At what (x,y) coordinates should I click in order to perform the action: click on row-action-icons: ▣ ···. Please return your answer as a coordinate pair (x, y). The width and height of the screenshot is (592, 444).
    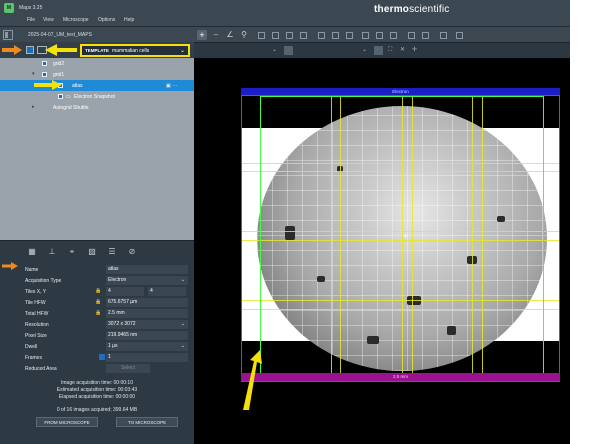
    Looking at the image, I should click on (171, 86).